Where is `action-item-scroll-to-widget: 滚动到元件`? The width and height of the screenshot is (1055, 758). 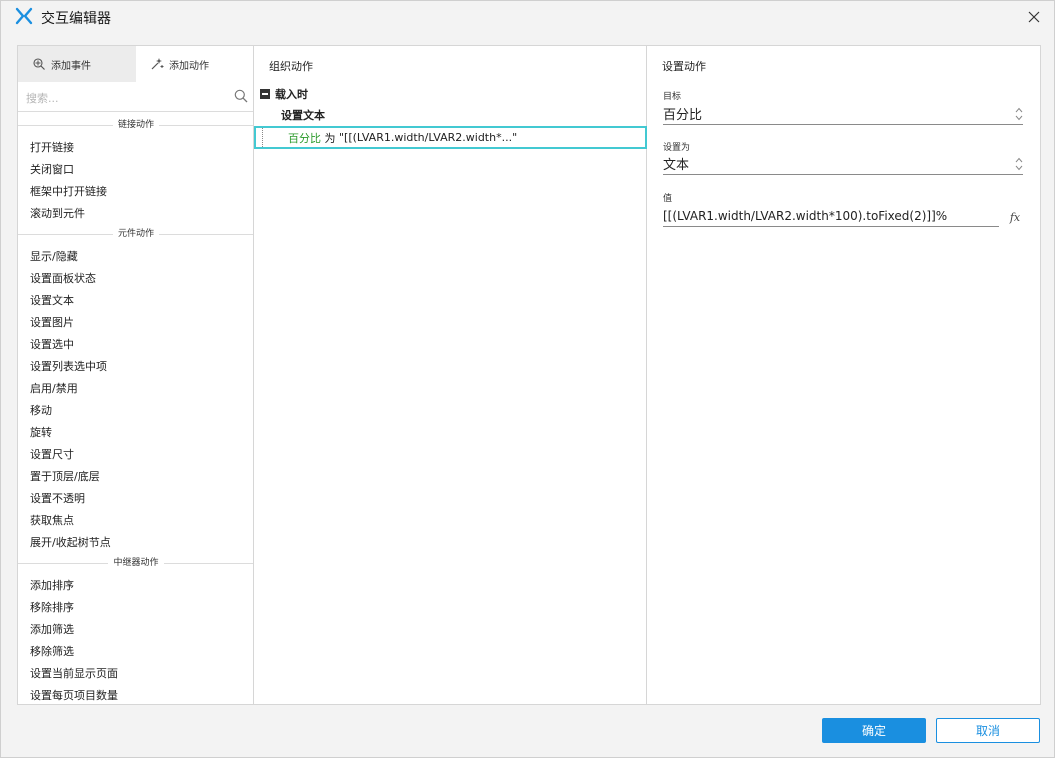
action-item-scroll-to-widget: 滚动到元件 is located at coordinates (135, 214).